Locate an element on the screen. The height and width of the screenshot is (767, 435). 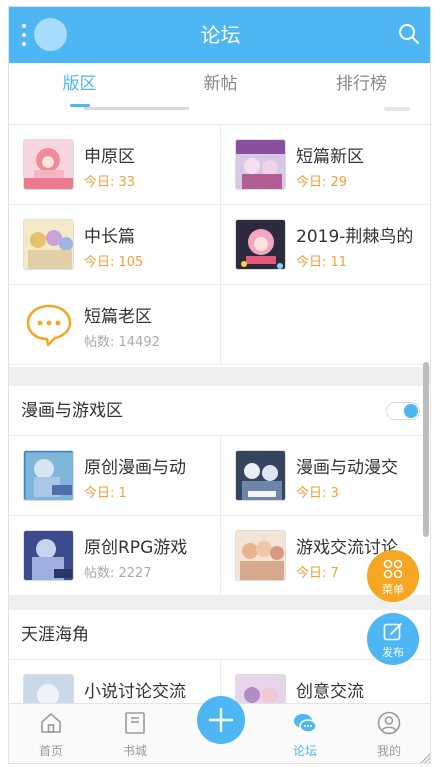
nav-bookstore: 书城 is located at coordinates (135, 733).